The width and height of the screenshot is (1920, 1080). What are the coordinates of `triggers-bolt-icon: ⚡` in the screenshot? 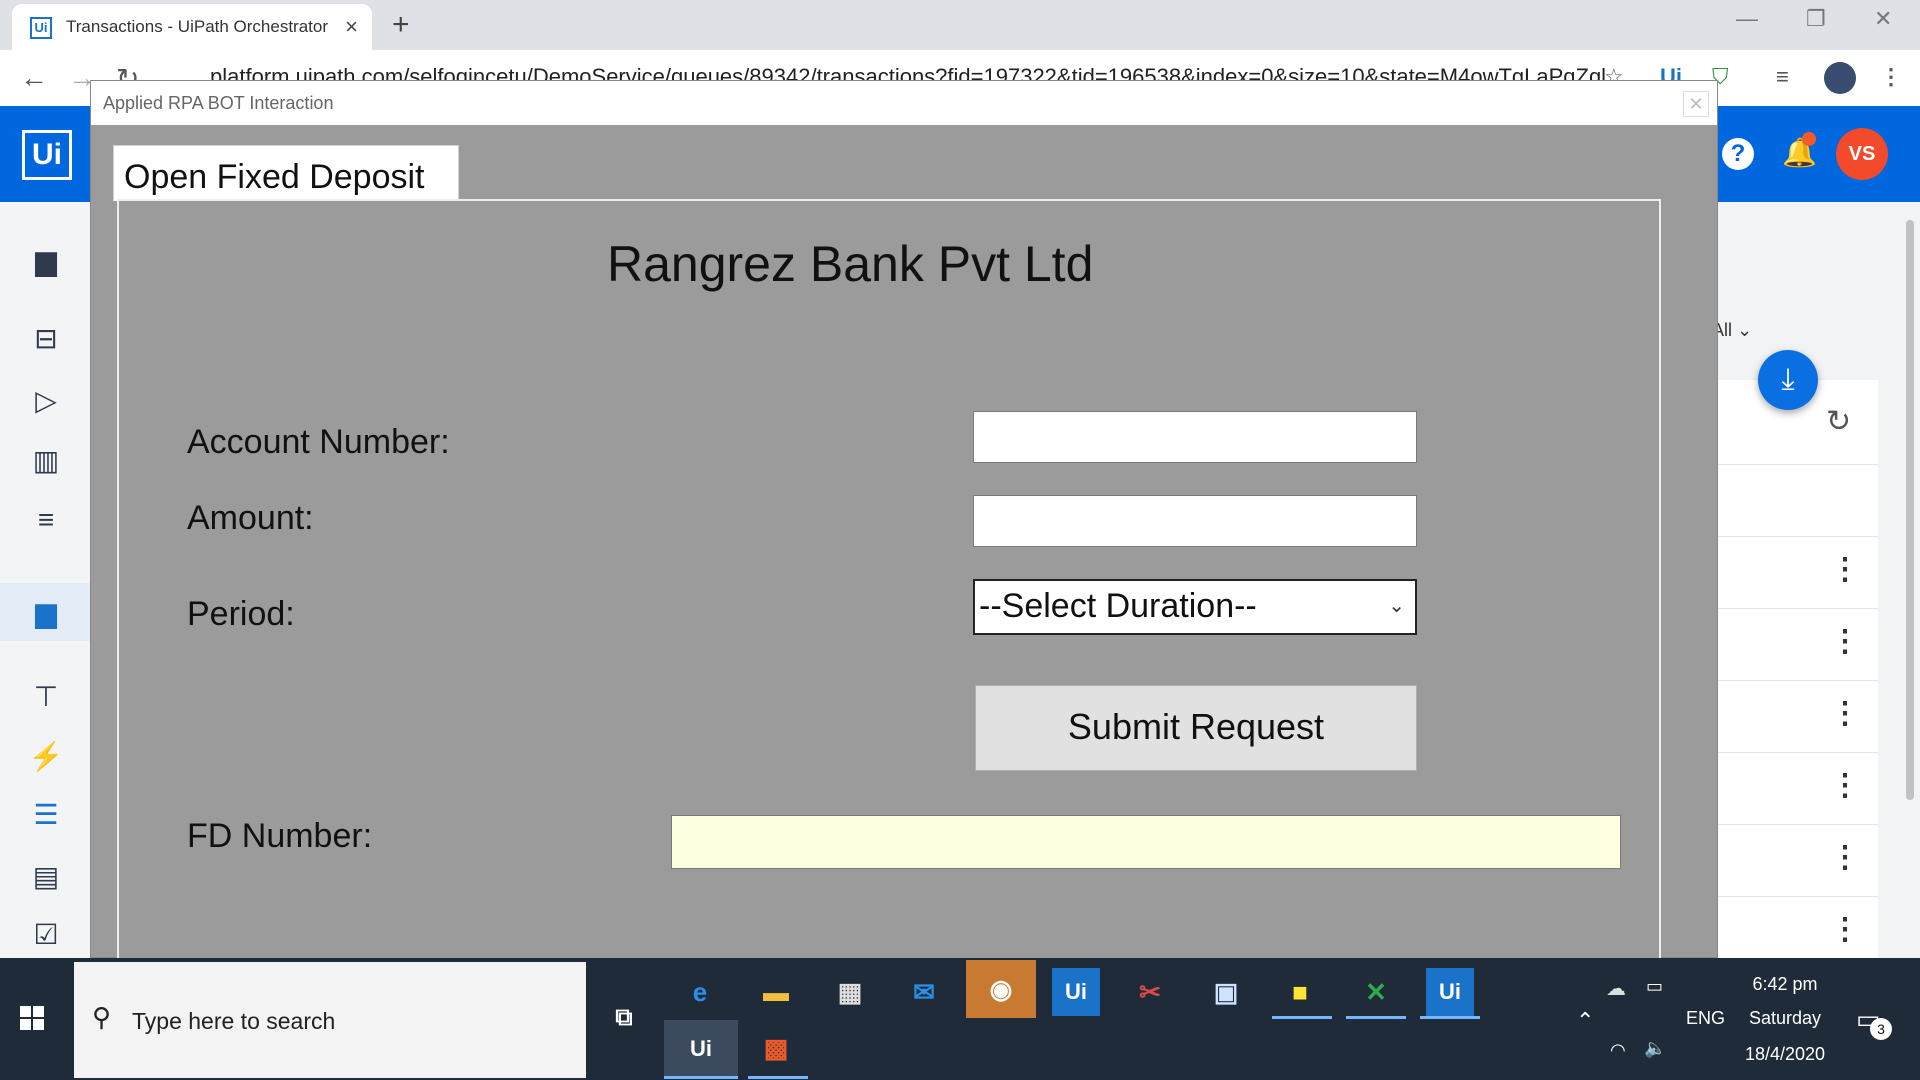 It's located at (46, 756).